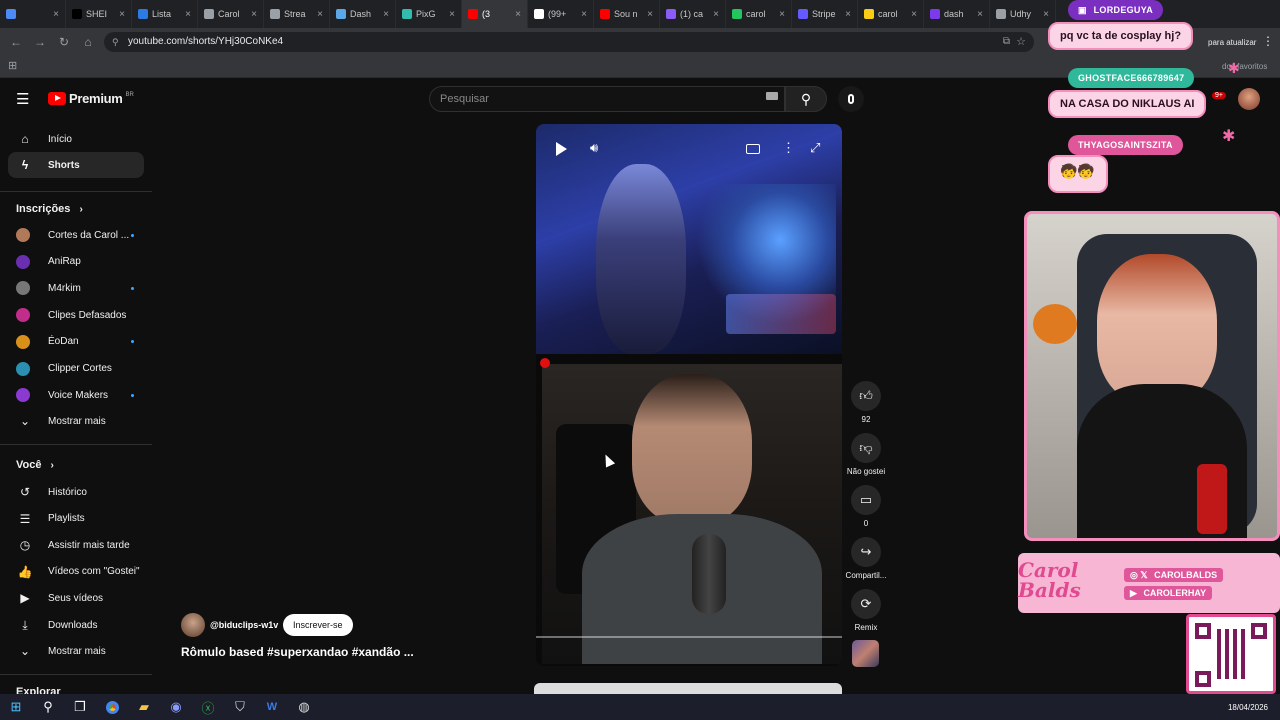 The width and height of the screenshot is (1280, 720). What do you see at coordinates (76, 421) in the screenshot?
I see `show-more-subscriptions: ⌄ Mostrar mais` at bounding box center [76, 421].